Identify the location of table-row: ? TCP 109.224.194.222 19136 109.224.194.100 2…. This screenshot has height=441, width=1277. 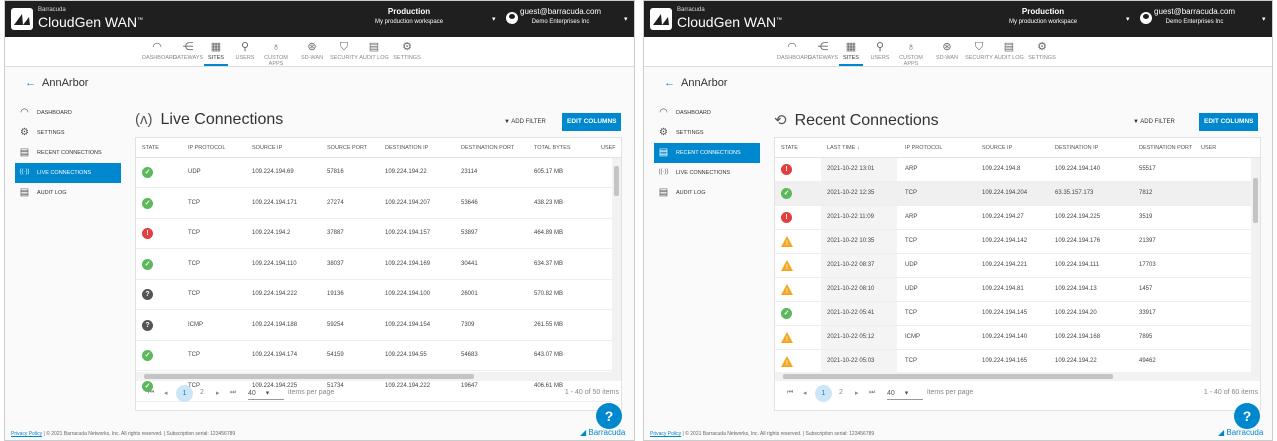
(374, 295).